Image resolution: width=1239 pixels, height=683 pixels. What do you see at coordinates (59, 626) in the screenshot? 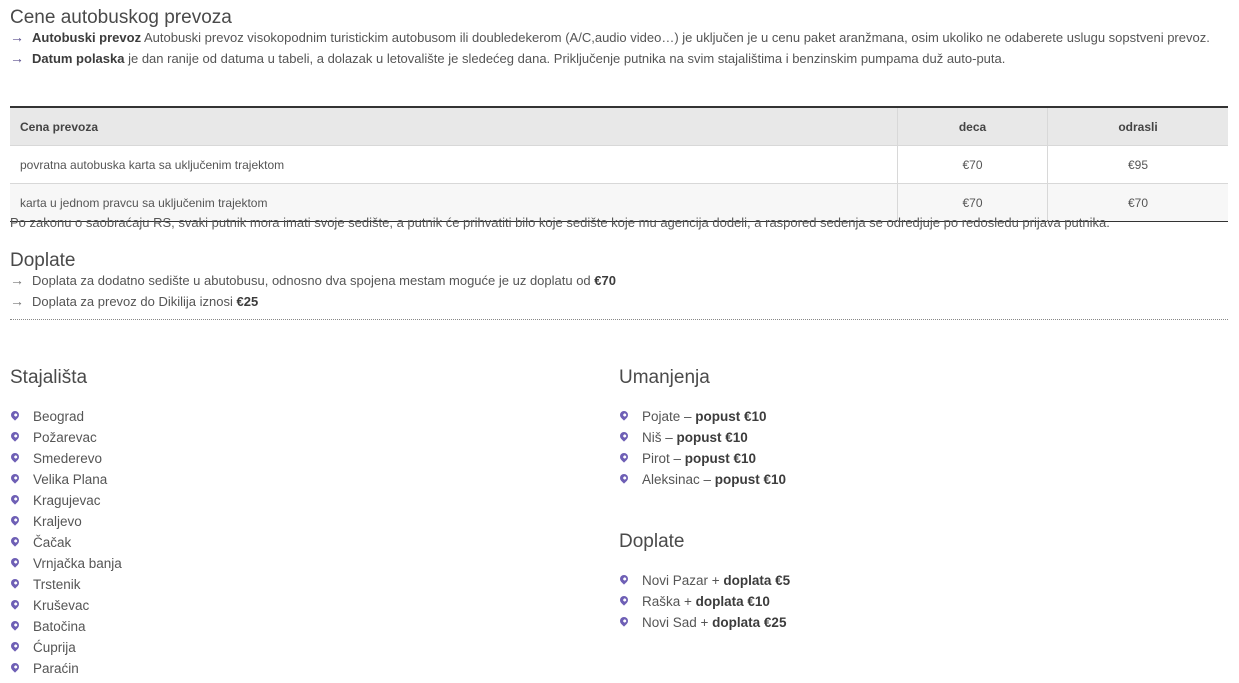
I see `stop-name: Batočina` at bounding box center [59, 626].